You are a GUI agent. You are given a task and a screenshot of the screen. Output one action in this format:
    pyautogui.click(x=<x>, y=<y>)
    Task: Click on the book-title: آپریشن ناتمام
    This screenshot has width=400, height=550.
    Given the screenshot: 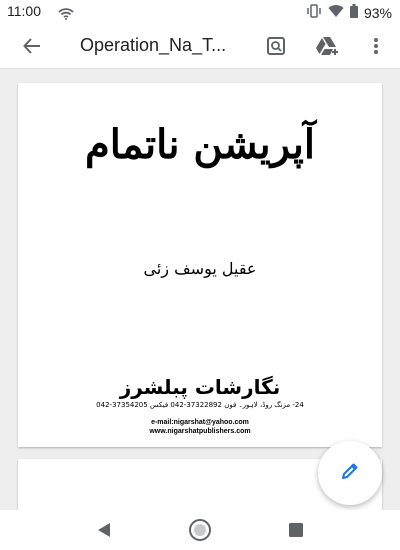 What is the action you would take?
    pyautogui.click(x=200, y=144)
    